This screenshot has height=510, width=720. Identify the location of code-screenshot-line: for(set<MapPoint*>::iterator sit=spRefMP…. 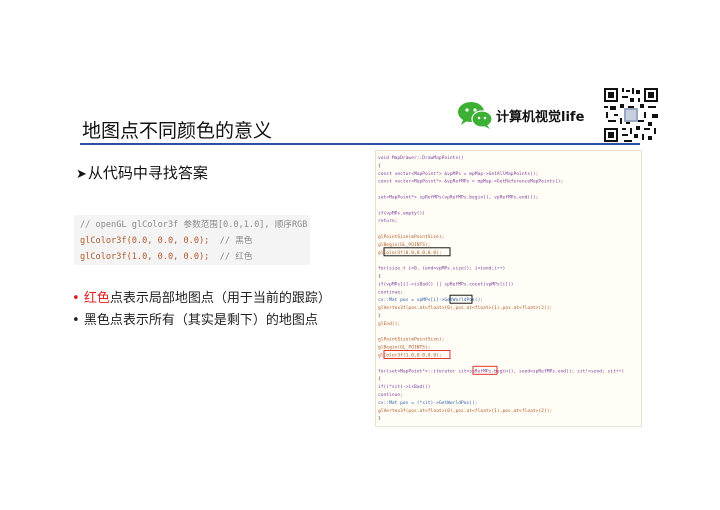
(501, 371).